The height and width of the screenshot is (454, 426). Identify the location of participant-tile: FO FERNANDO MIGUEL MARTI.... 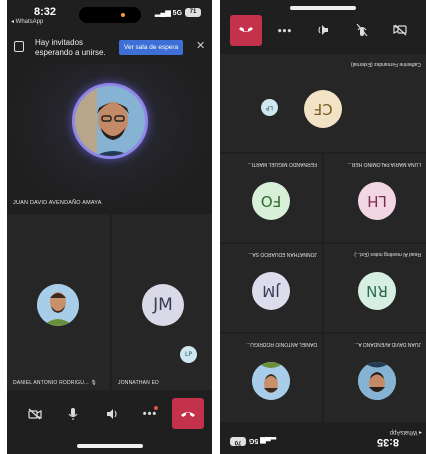
(271, 198).